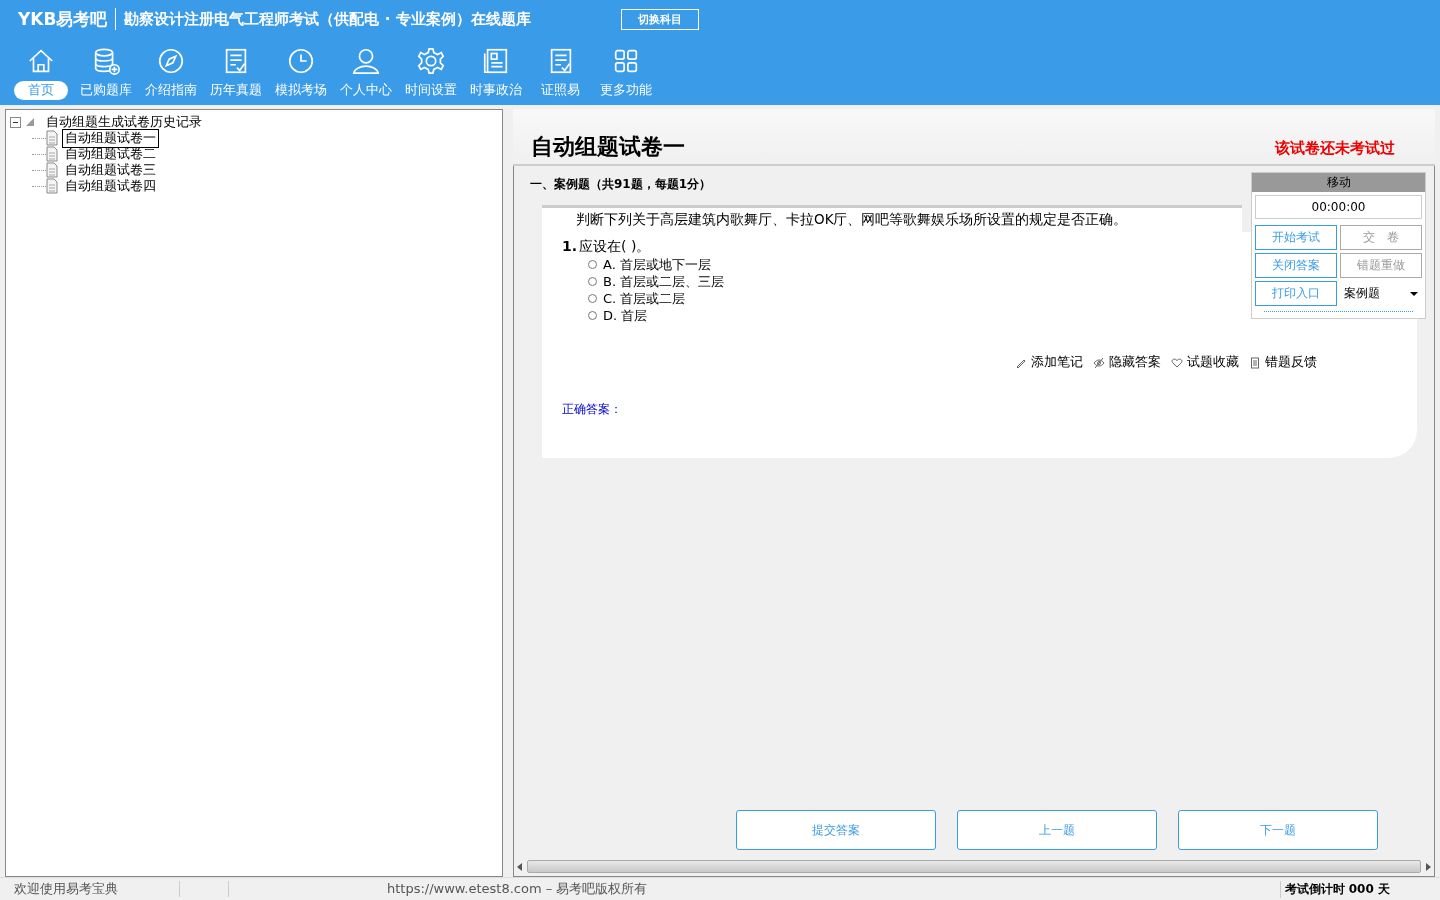  Describe the element at coordinates (644, 298) in the screenshot. I see `option-label: C. 首层或二层` at that location.